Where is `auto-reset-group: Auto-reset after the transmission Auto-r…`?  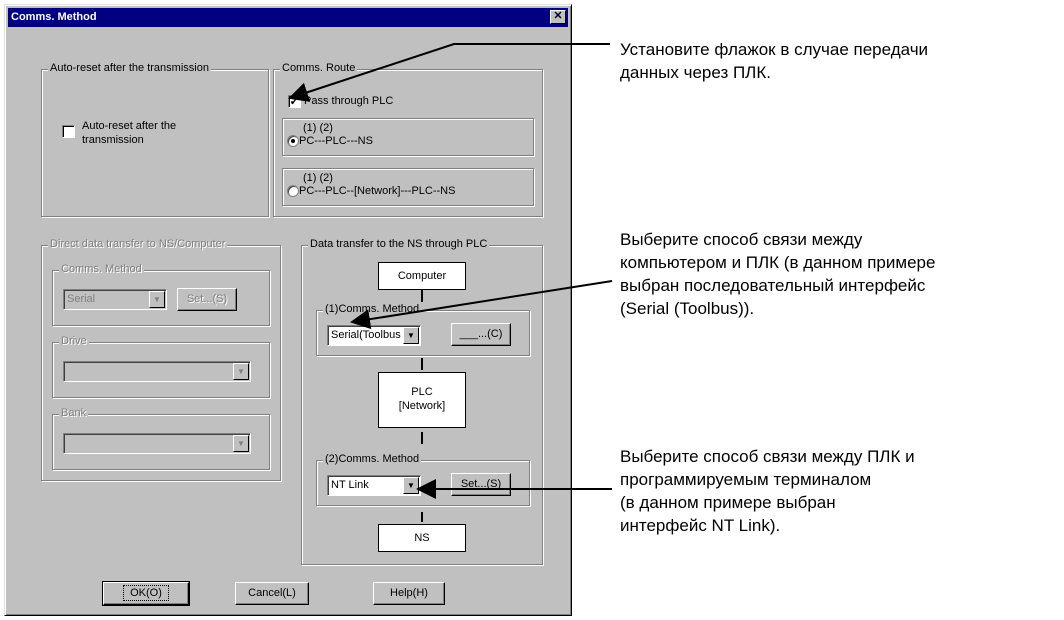
auto-reset-group: Auto-reset after the transmission Auto-r… is located at coordinates (155, 139).